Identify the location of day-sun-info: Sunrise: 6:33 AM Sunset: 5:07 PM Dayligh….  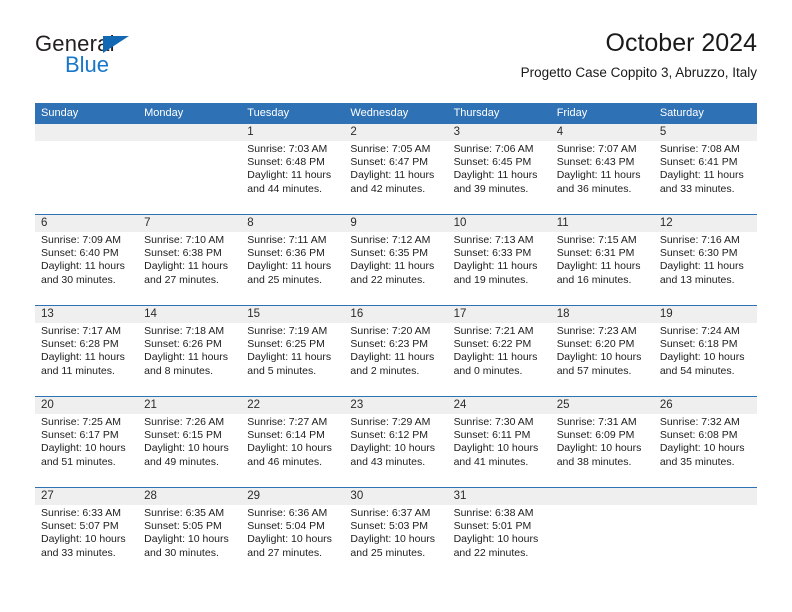
(83, 533).